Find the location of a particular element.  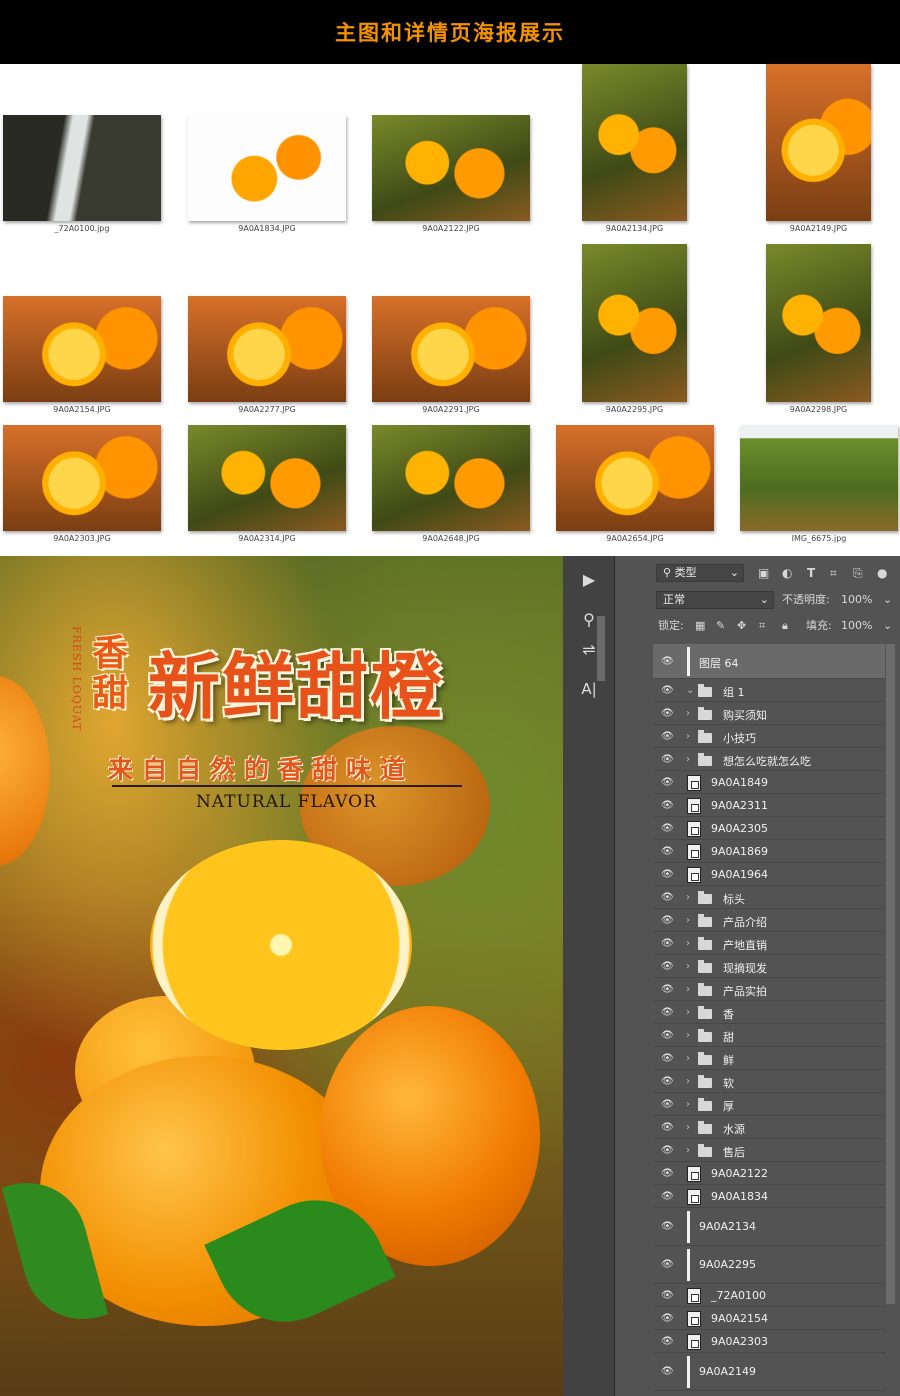

thumbnail: 9A0A2654.JPG is located at coordinates (635, 485).